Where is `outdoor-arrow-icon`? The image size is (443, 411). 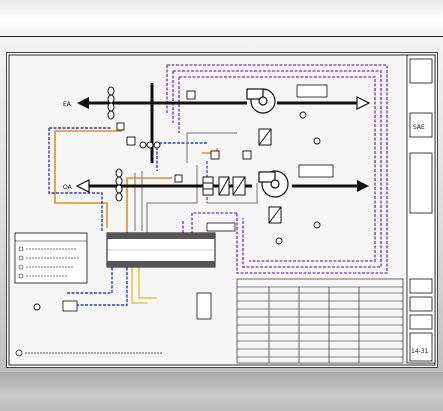 outdoor-arrow-icon is located at coordinates (82, 186).